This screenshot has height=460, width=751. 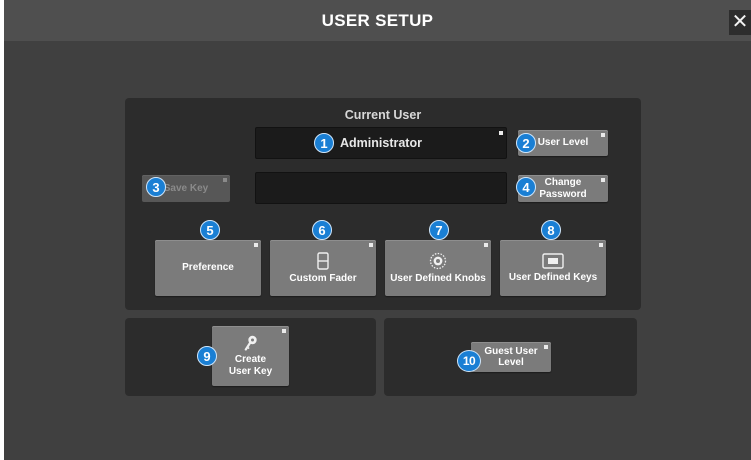 What do you see at coordinates (156, 187) in the screenshot?
I see `callout-3: 3` at bounding box center [156, 187].